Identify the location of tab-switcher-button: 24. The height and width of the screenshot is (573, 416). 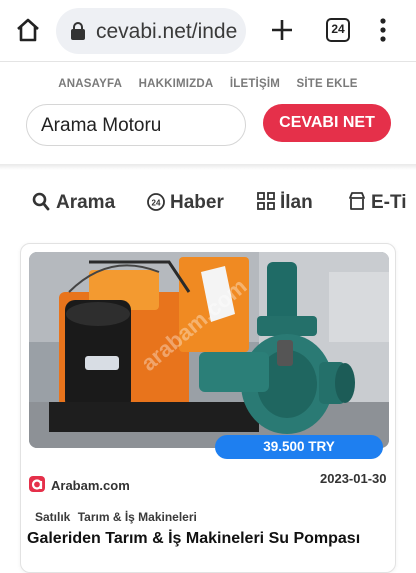
(338, 30).